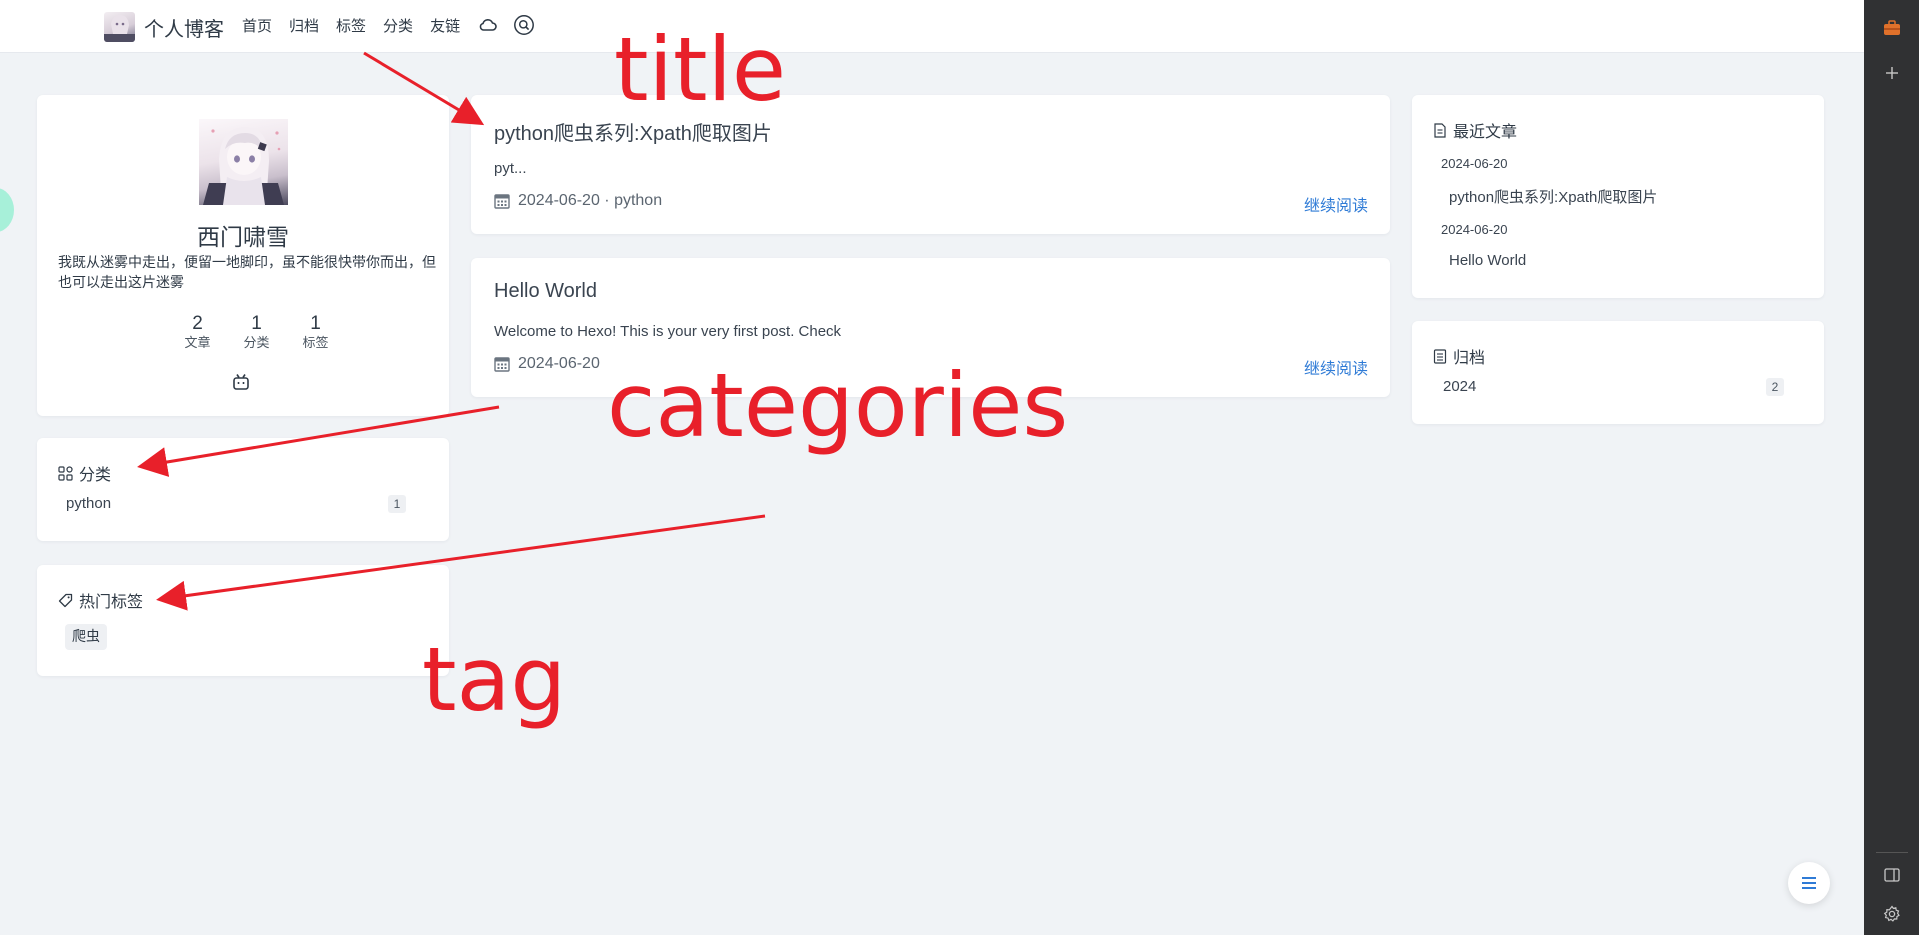 Image resolution: width=1919 pixels, height=935 pixels. What do you see at coordinates (184, 27) in the screenshot?
I see `site-title: 个人博客` at bounding box center [184, 27].